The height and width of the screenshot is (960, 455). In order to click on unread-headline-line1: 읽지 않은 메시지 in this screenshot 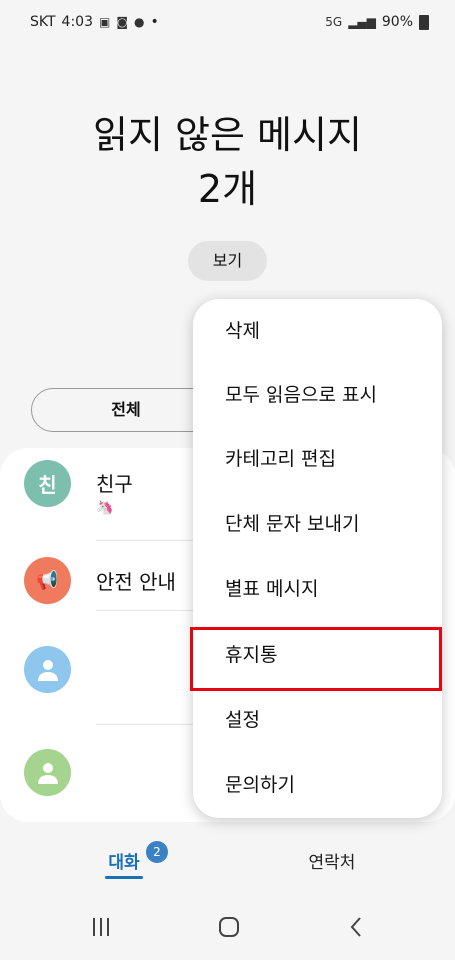, I will do `click(227, 135)`.